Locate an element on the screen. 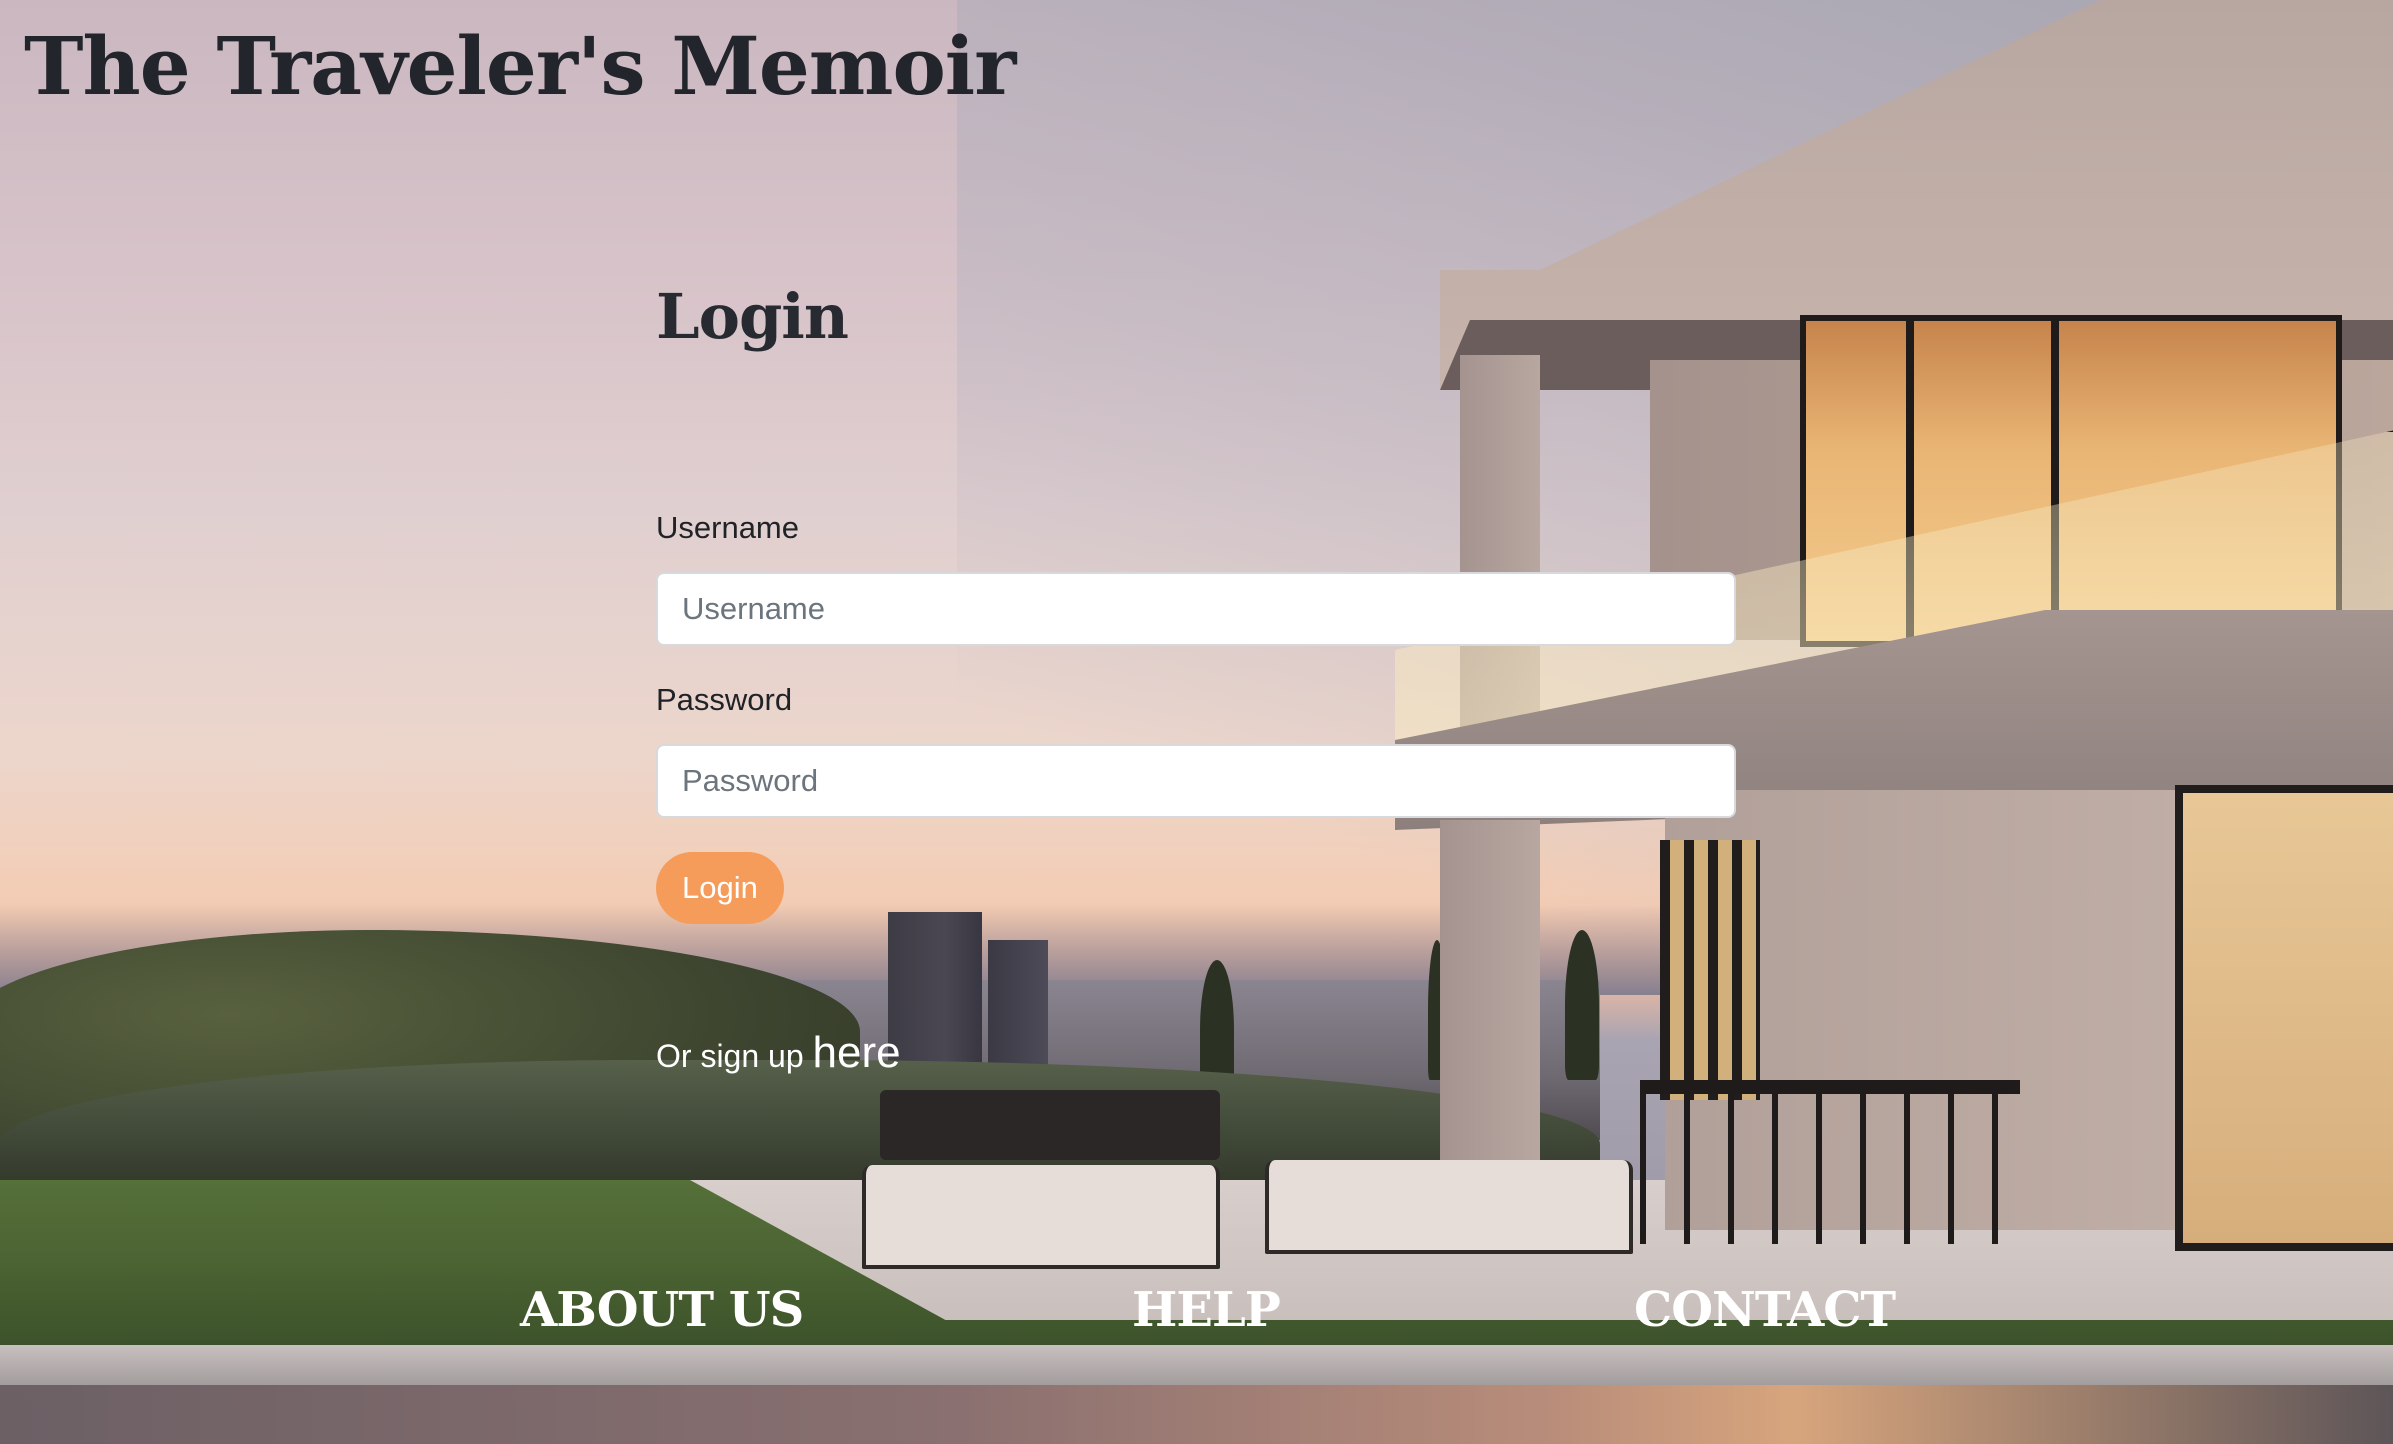 Image resolution: width=2393 pixels, height=1444 pixels. password-input is located at coordinates (1196, 781).